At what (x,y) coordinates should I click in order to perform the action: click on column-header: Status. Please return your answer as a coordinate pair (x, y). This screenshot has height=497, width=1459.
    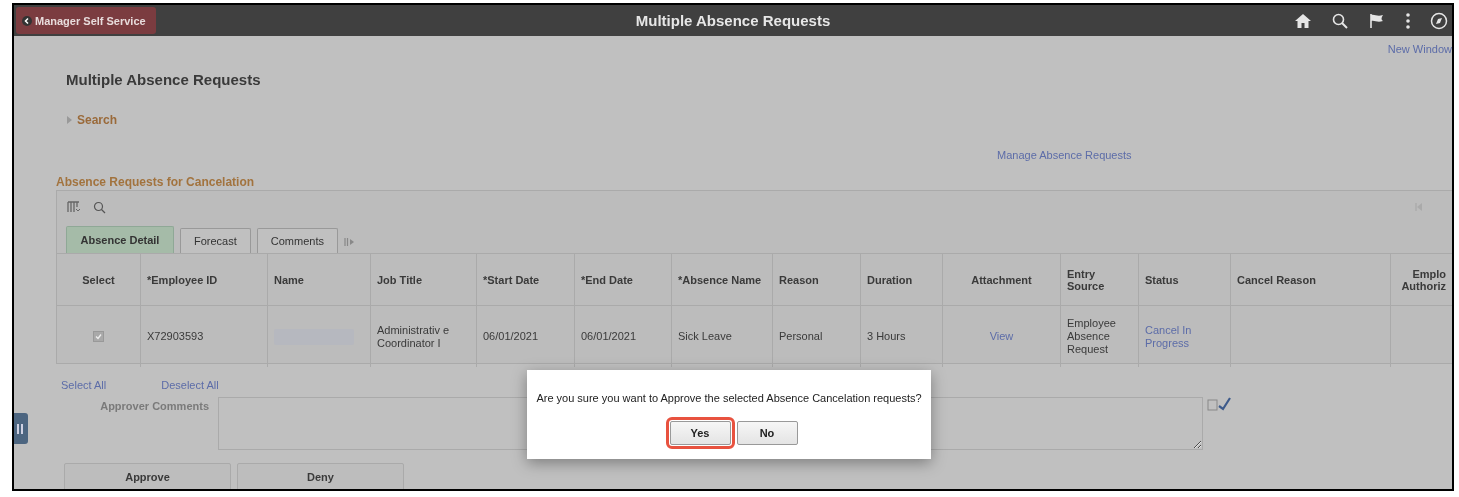
    Looking at the image, I should click on (1185, 280).